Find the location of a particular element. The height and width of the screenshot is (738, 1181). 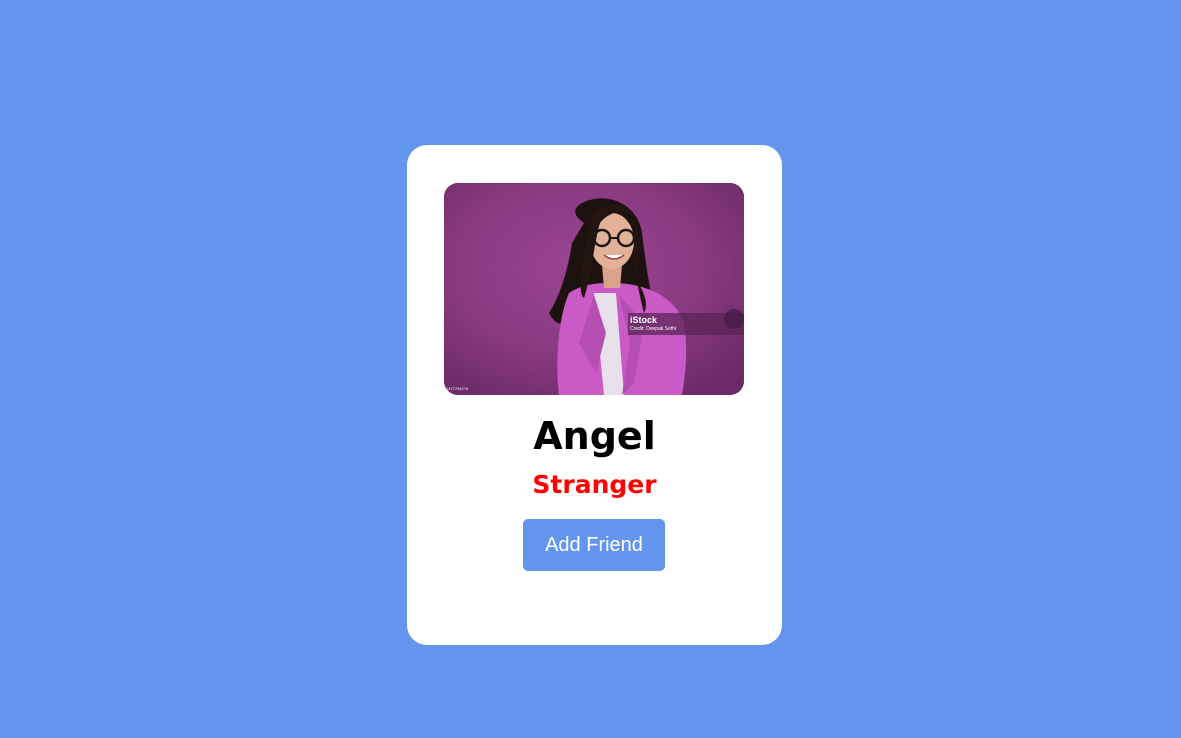

profile-photo: iStock Credit: Deepak Sethi 1477794278 is located at coordinates (594, 289).